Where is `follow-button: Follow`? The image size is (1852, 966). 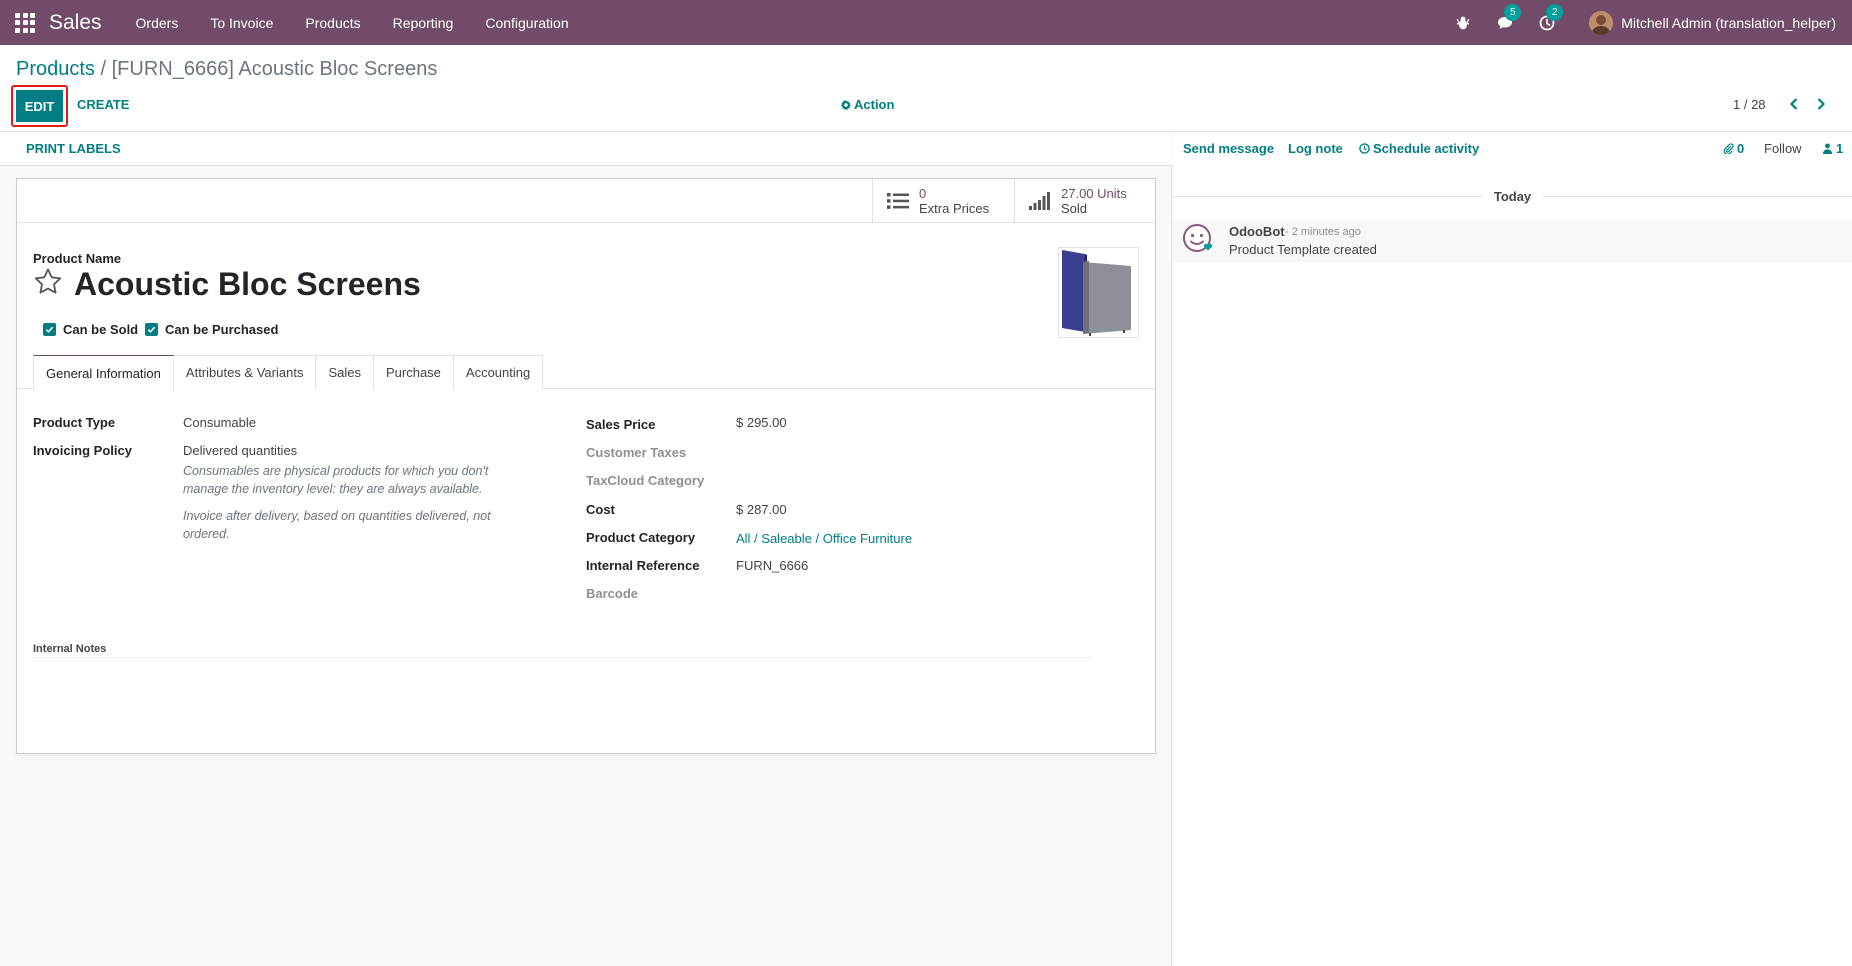 follow-button: Follow is located at coordinates (1783, 148).